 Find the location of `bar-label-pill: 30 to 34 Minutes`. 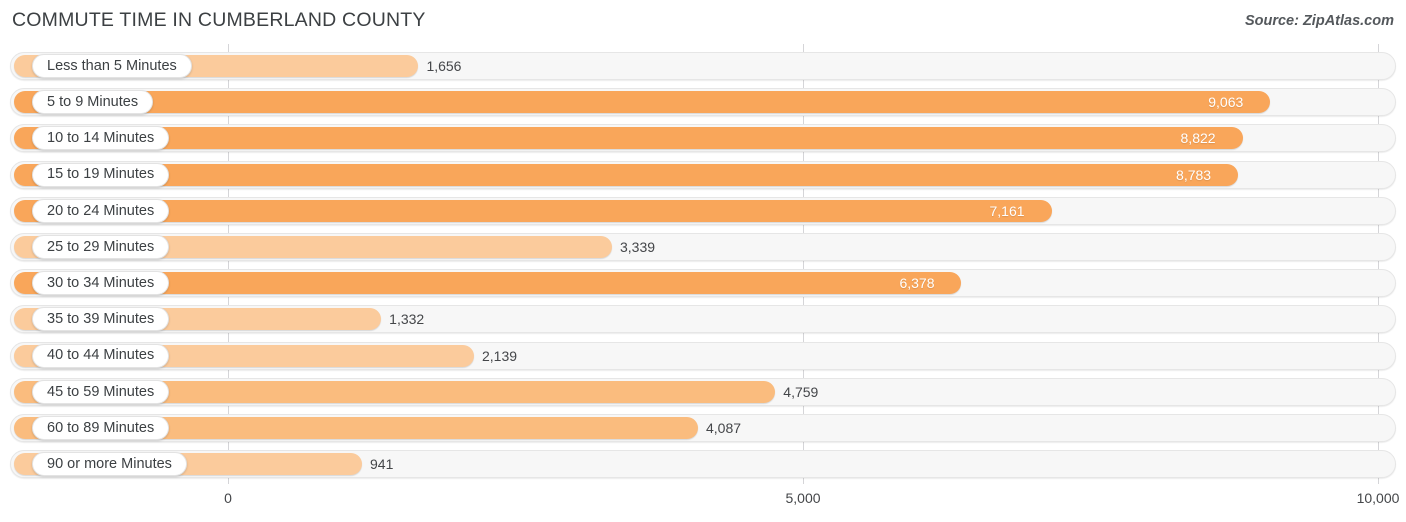

bar-label-pill: 30 to 34 Minutes is located at coordinates (101, 283).